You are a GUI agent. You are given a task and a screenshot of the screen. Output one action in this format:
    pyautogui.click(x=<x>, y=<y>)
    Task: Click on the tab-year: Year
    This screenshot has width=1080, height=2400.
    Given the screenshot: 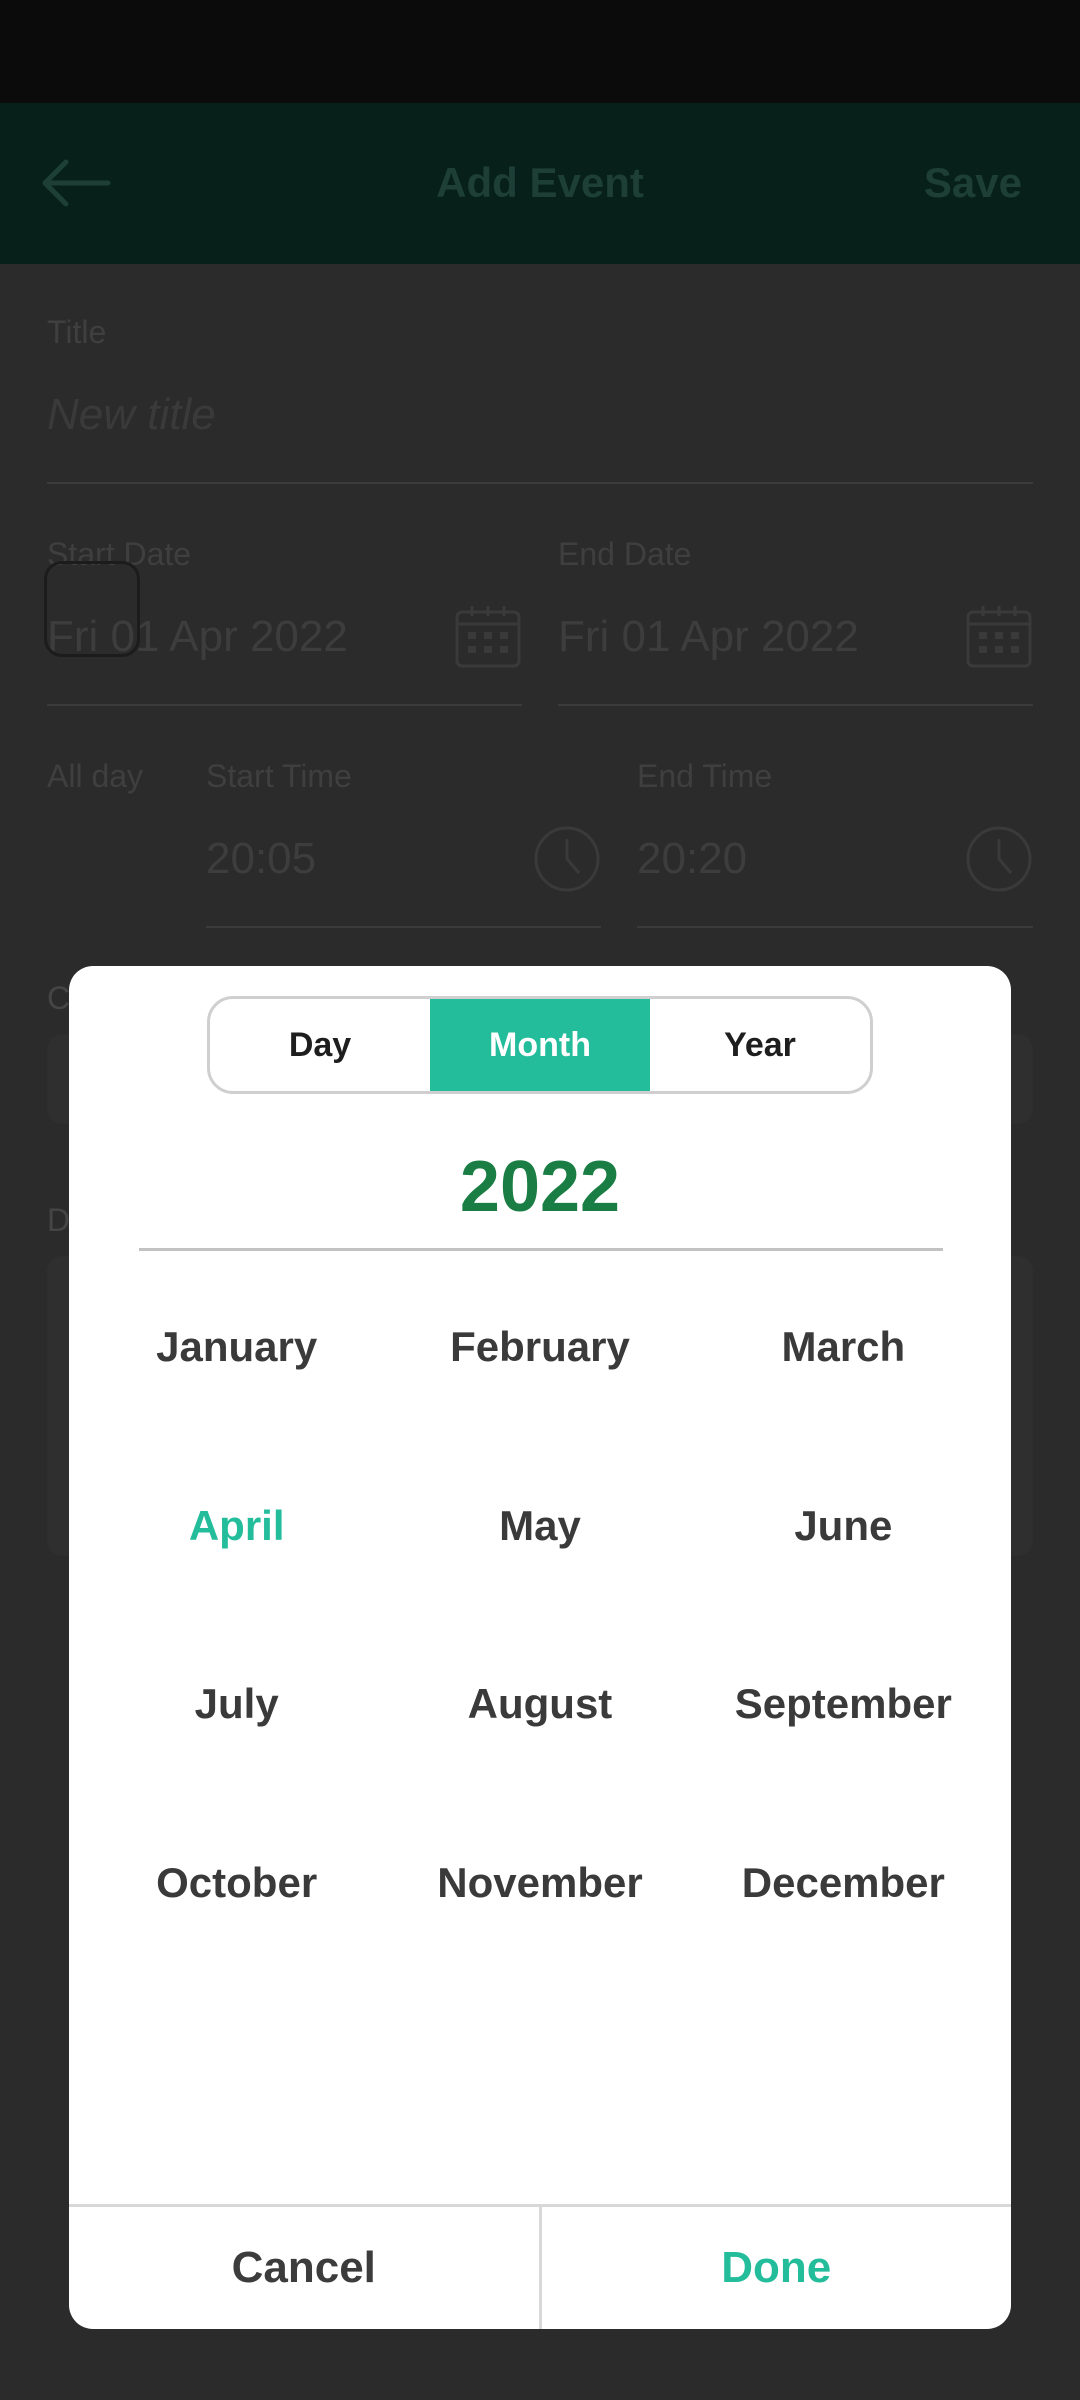 What is the action you would take?
    pyautogui.click(x=760, y=1045)
    